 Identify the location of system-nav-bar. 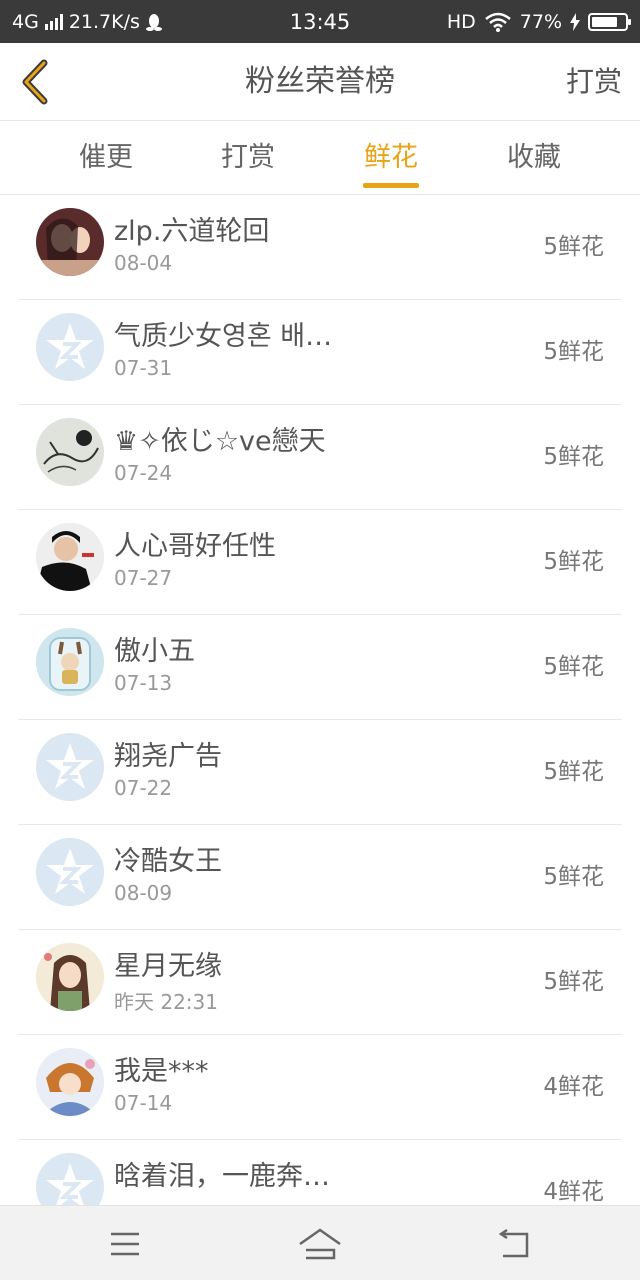
(320, 1242).